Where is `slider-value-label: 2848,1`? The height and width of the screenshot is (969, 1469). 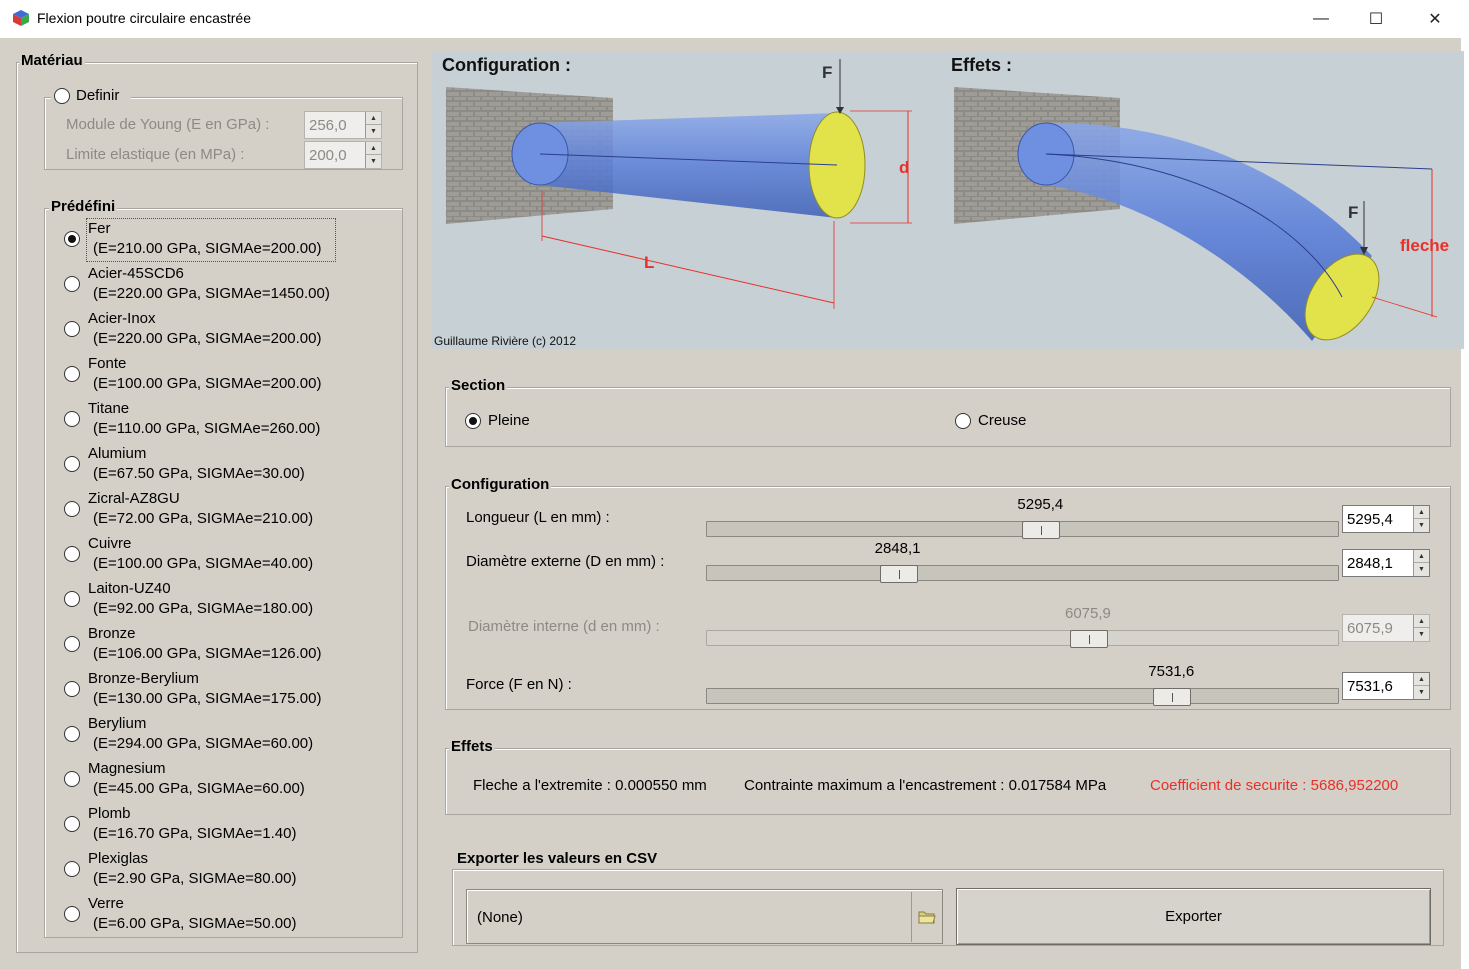
slider-value-label: 2848,1 is located at coordinates (897, 548).